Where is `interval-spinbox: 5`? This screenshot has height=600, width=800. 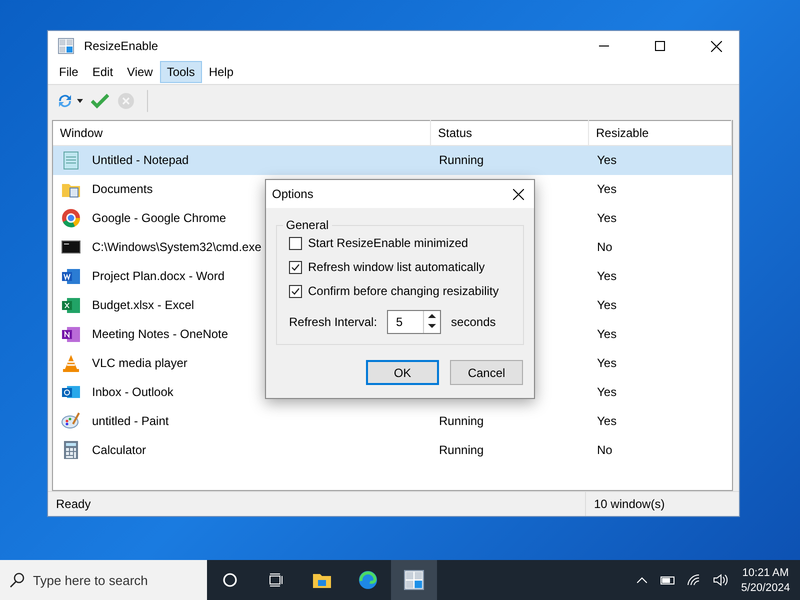
interval-spinbox: 5 is located at coordinates (414, 322).